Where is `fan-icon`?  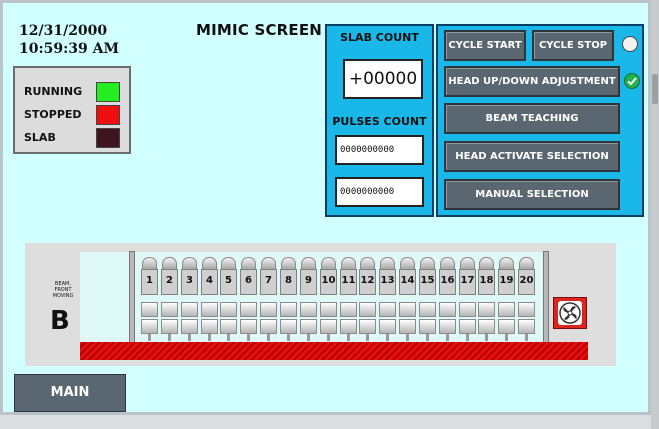 fan-icon is located at coordinates (570, 313).